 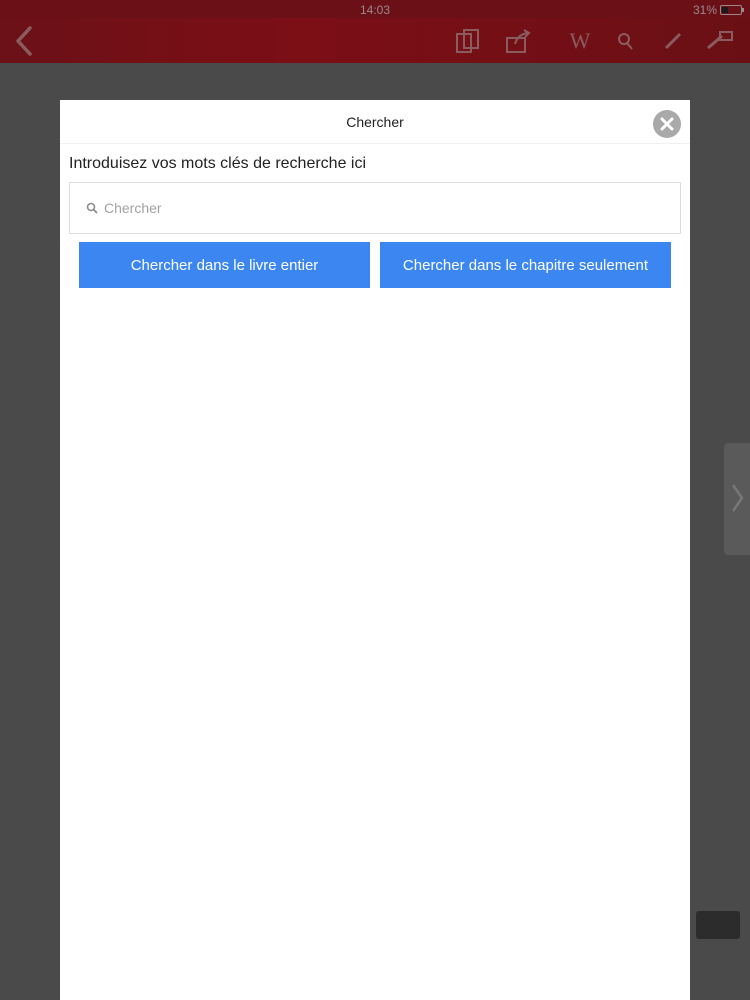 I want to click on search-field, so click(x=375, y=208).